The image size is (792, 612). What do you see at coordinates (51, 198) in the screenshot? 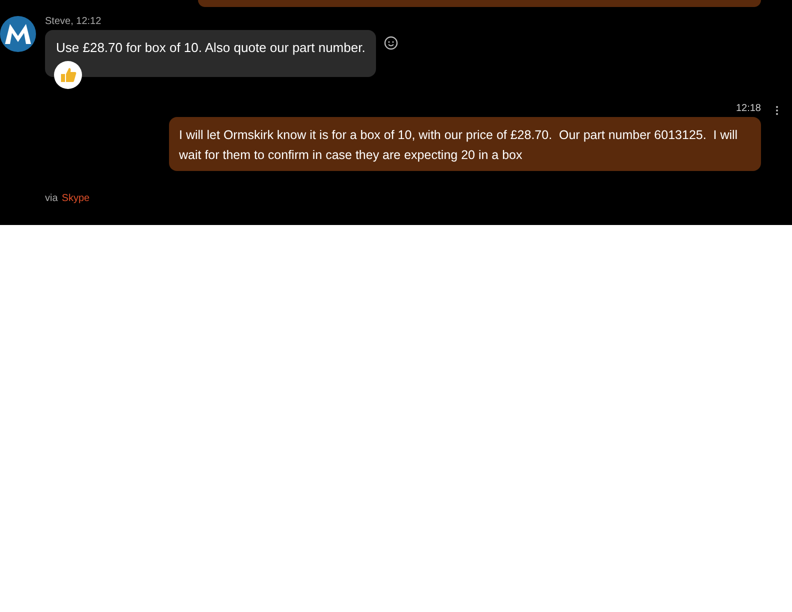
I see `via-label: via` at bounding box center [51, 198].